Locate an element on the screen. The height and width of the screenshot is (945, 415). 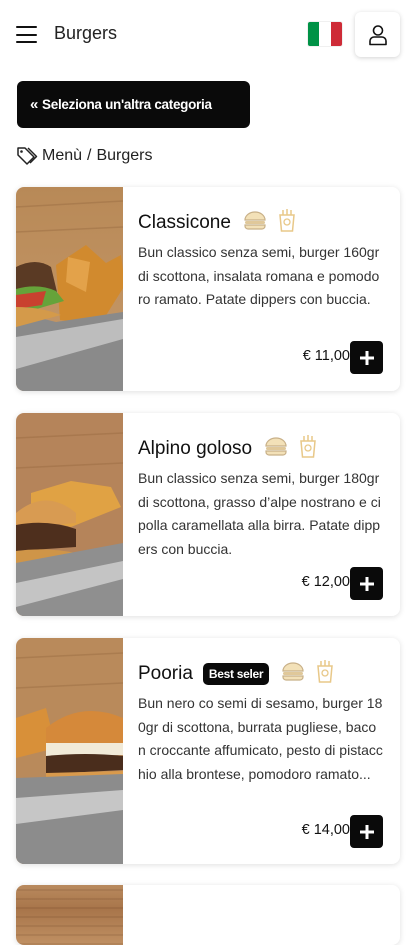
select-category-label: Seleziona un'altra categoria is located at coordinates (127, 104).